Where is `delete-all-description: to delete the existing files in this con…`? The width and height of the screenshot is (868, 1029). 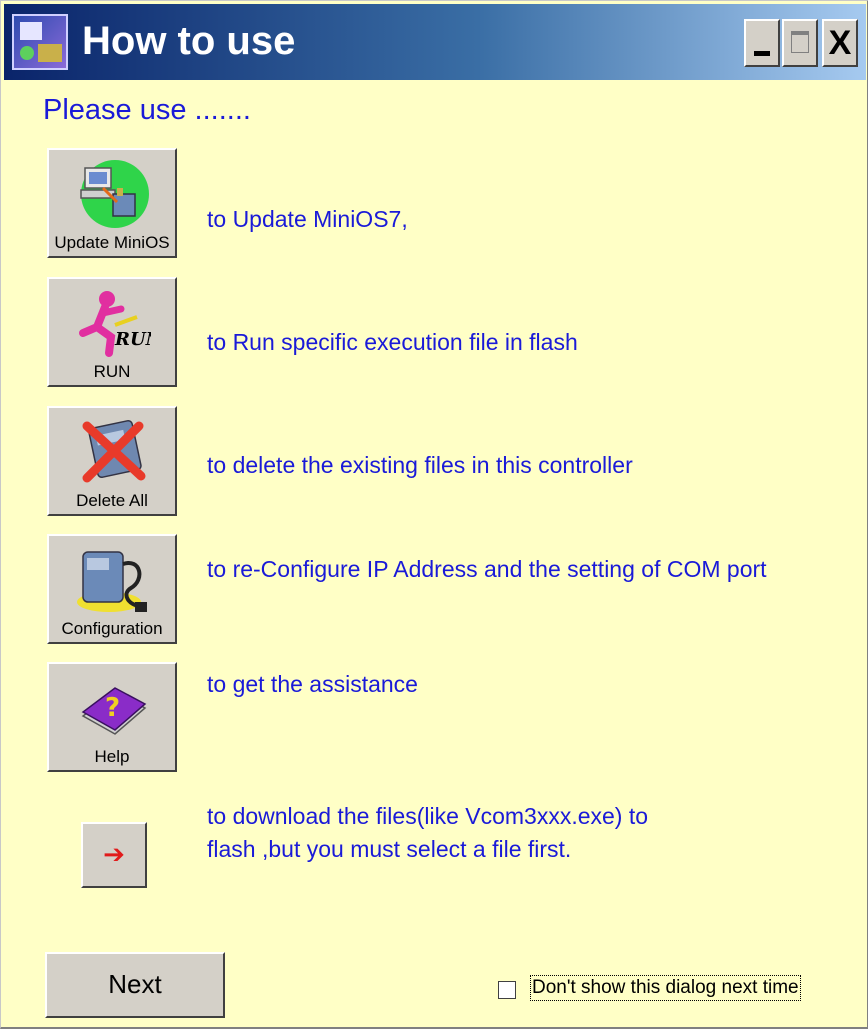
delete-all-description: to delete the existing files in this con… is located at coordinates (420, 465).